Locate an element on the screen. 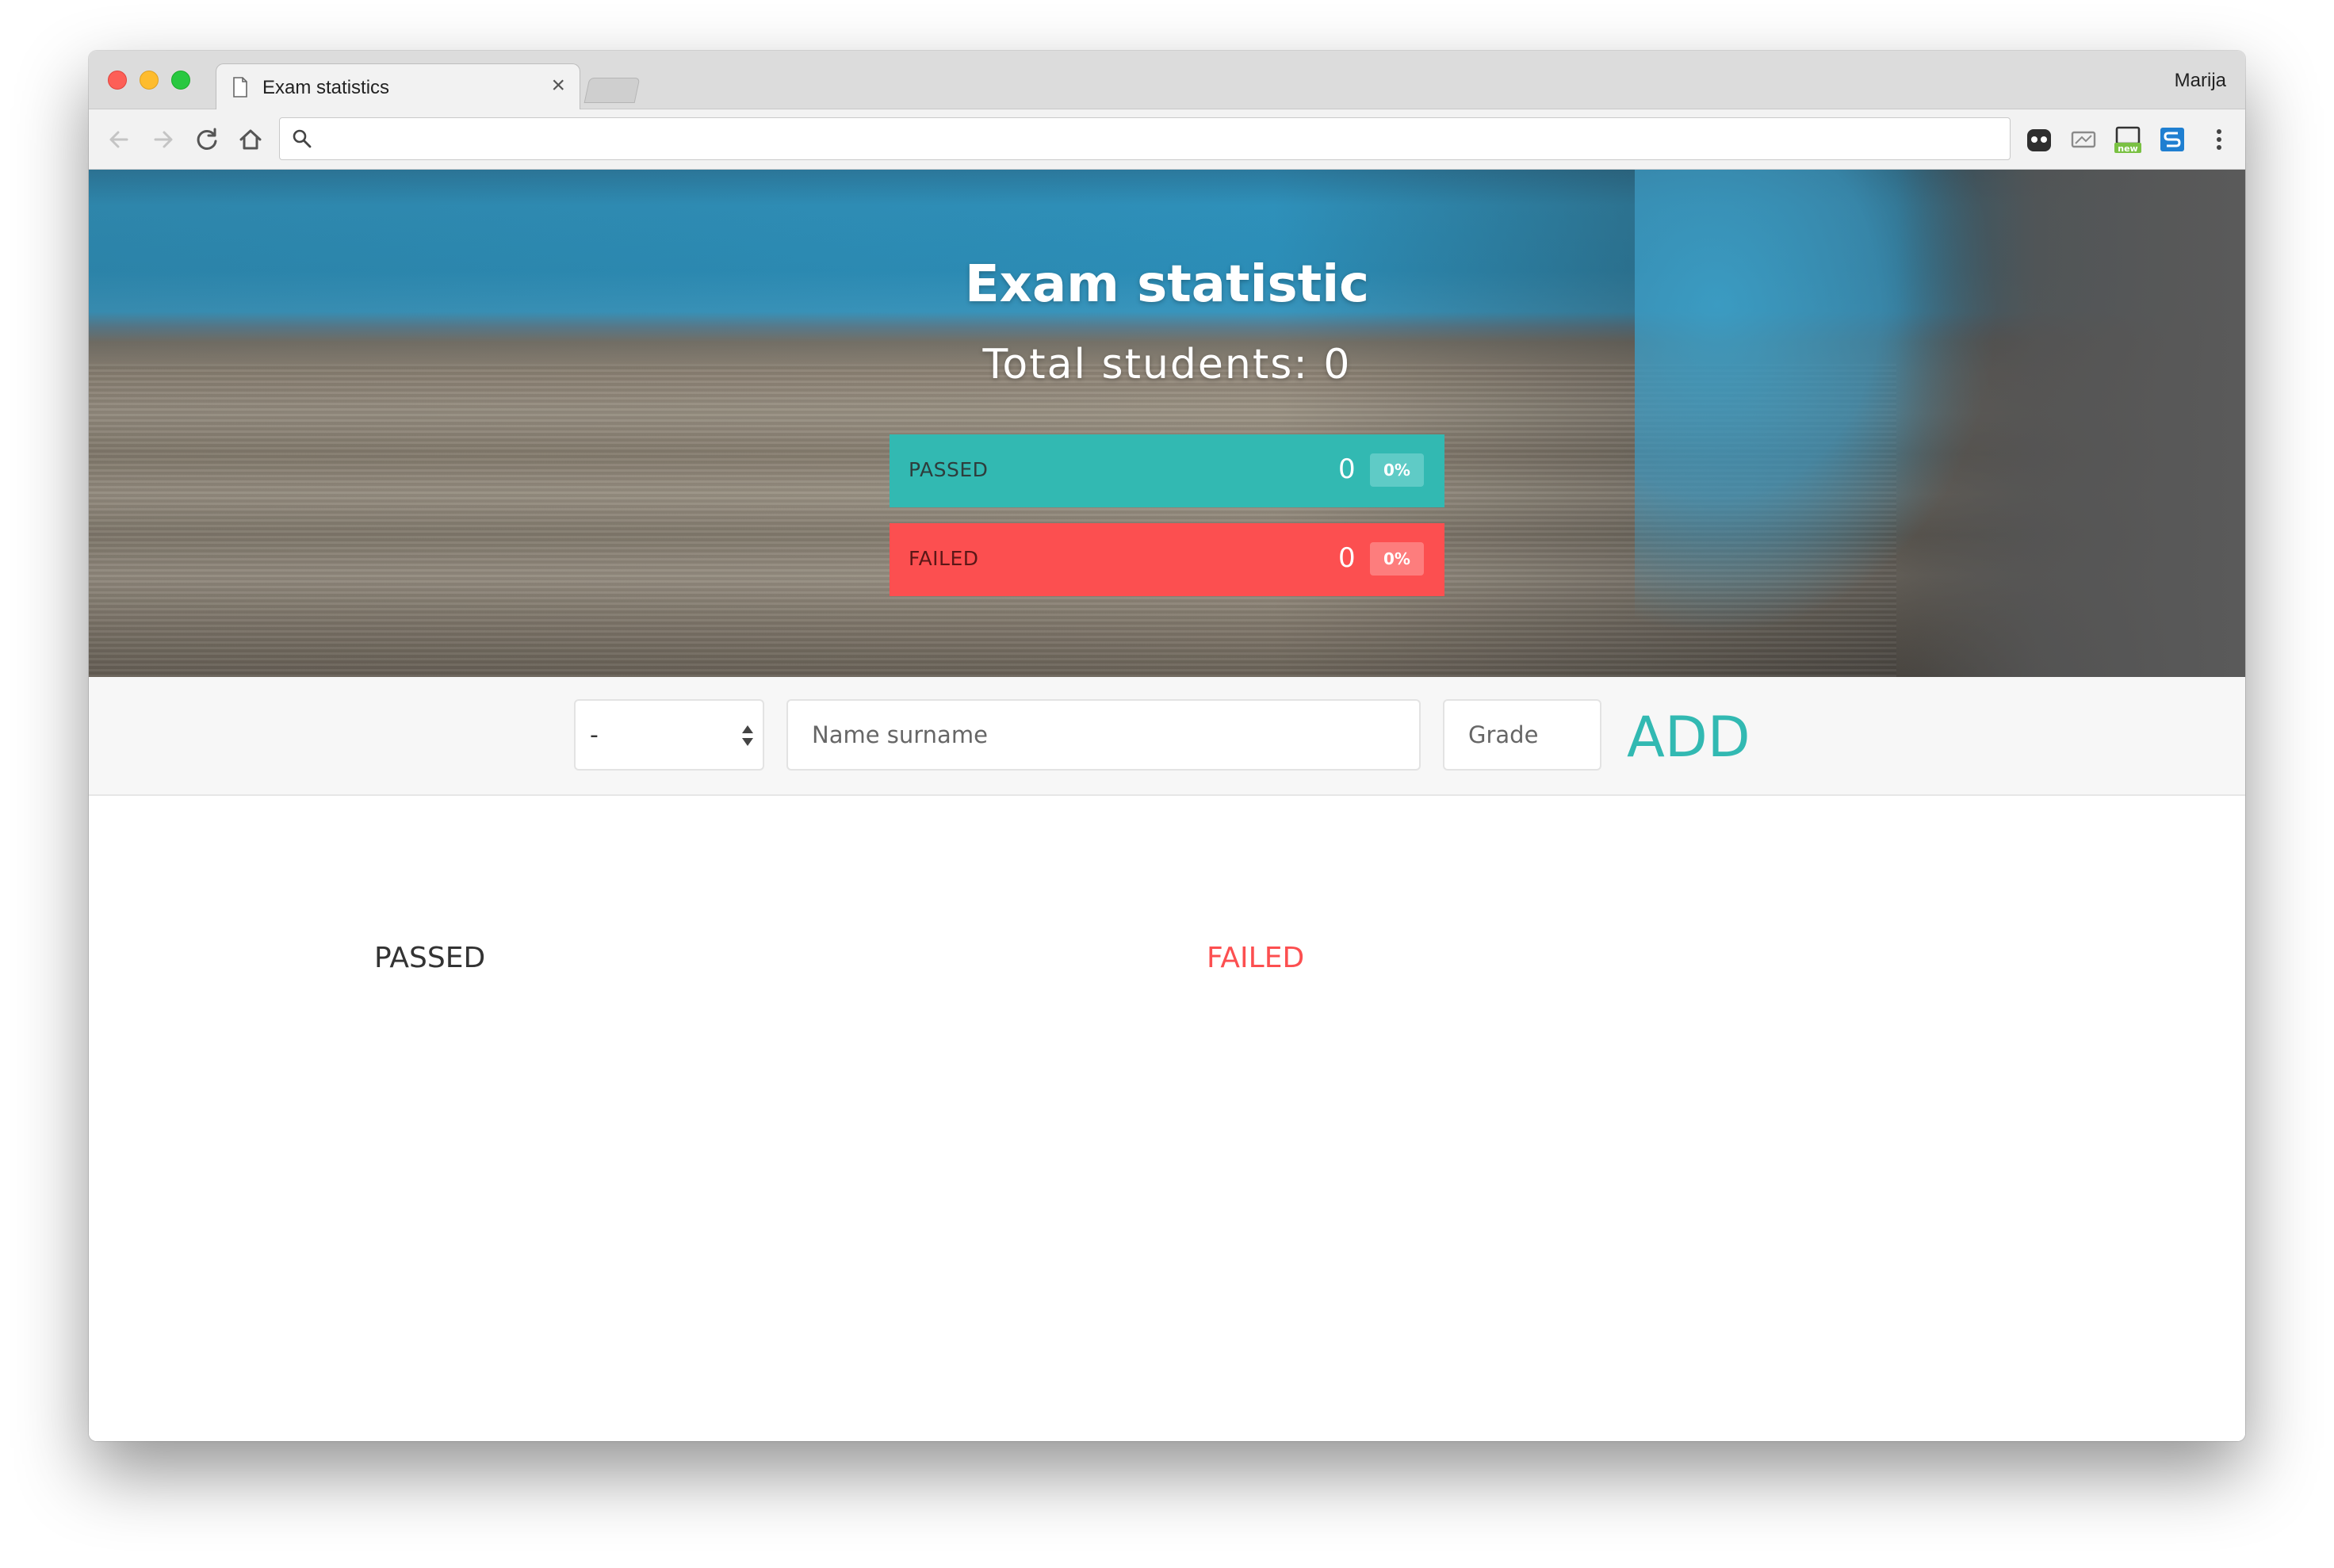 Image resolution: width=2334 pixels, height=1568 pixels. home-icon is located at coordinates (251, 139).